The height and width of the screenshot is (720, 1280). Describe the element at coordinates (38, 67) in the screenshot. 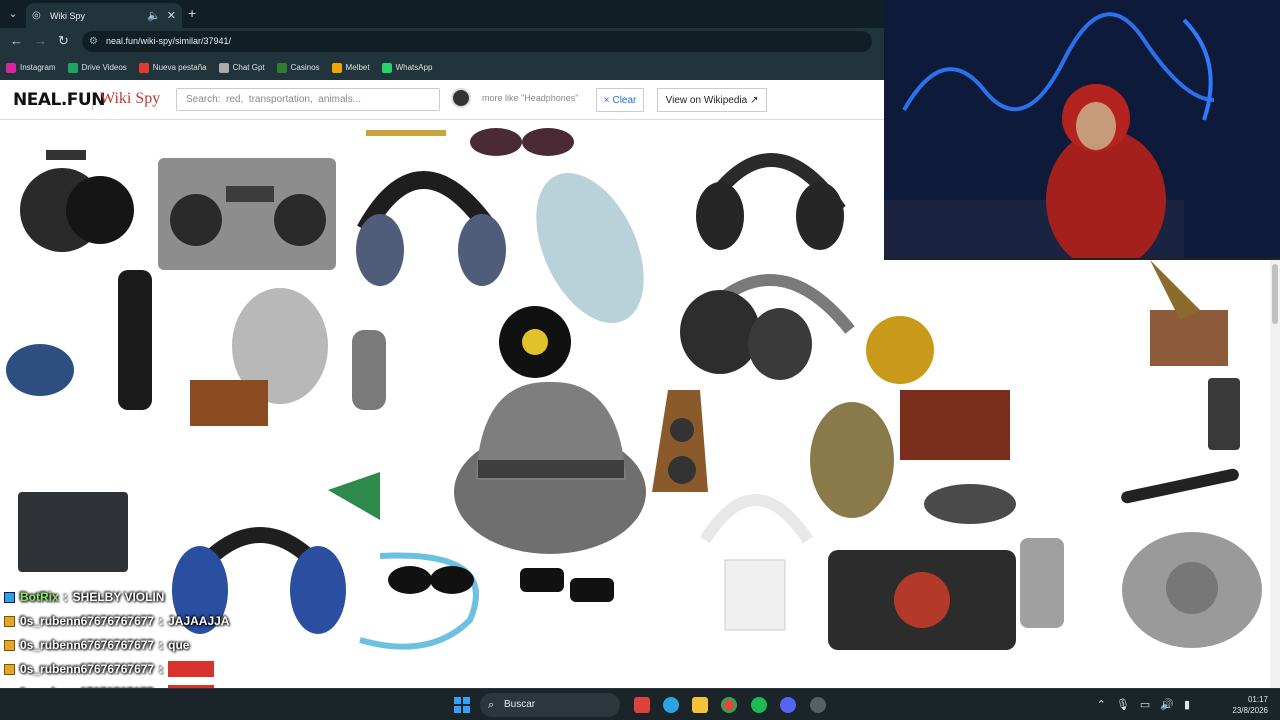

I see `bookmark-label: Instagram` at that location.